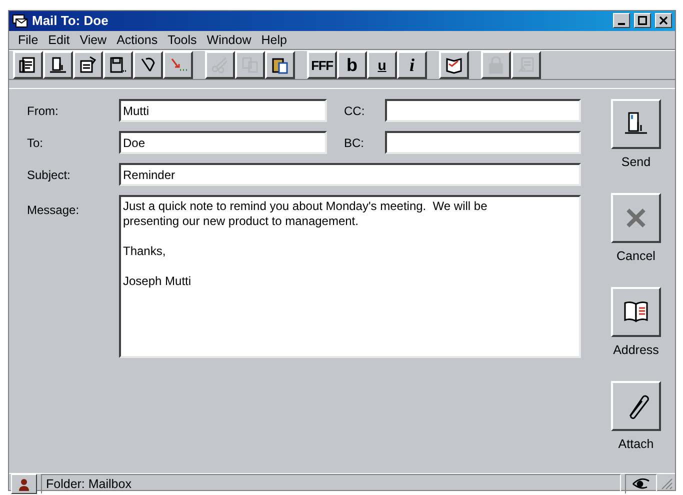 The image size is (683, 495). I want to click on field-value: Reminder, so click(149, 175).